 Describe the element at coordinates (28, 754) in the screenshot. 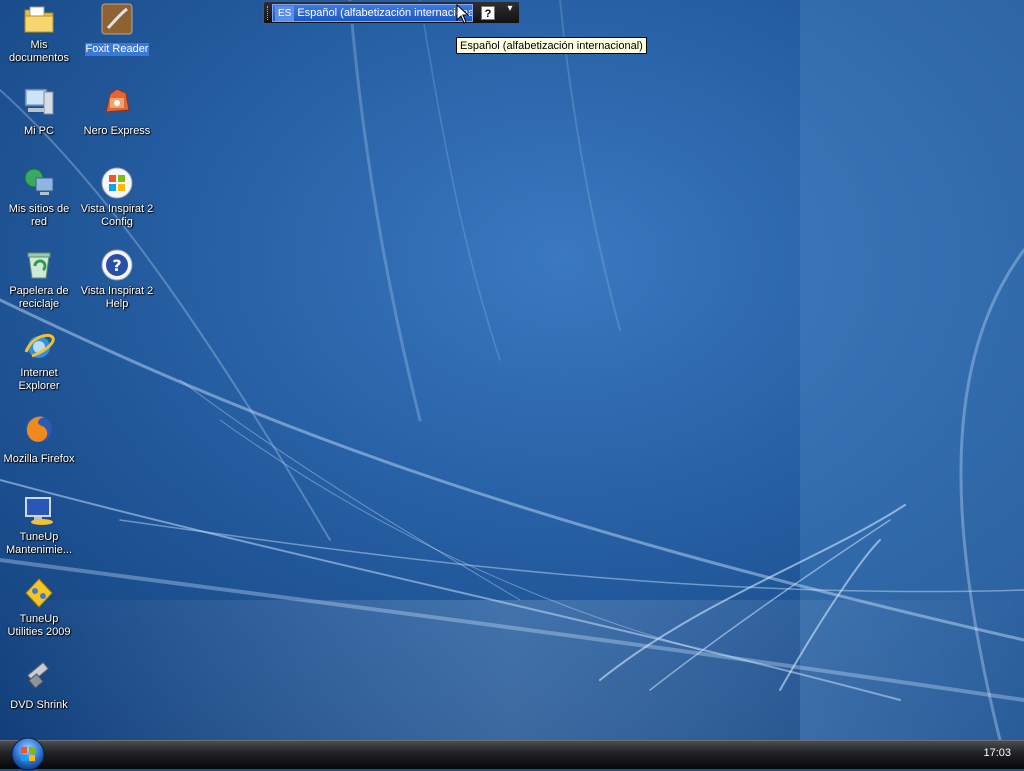

I see `start-button` at that location.